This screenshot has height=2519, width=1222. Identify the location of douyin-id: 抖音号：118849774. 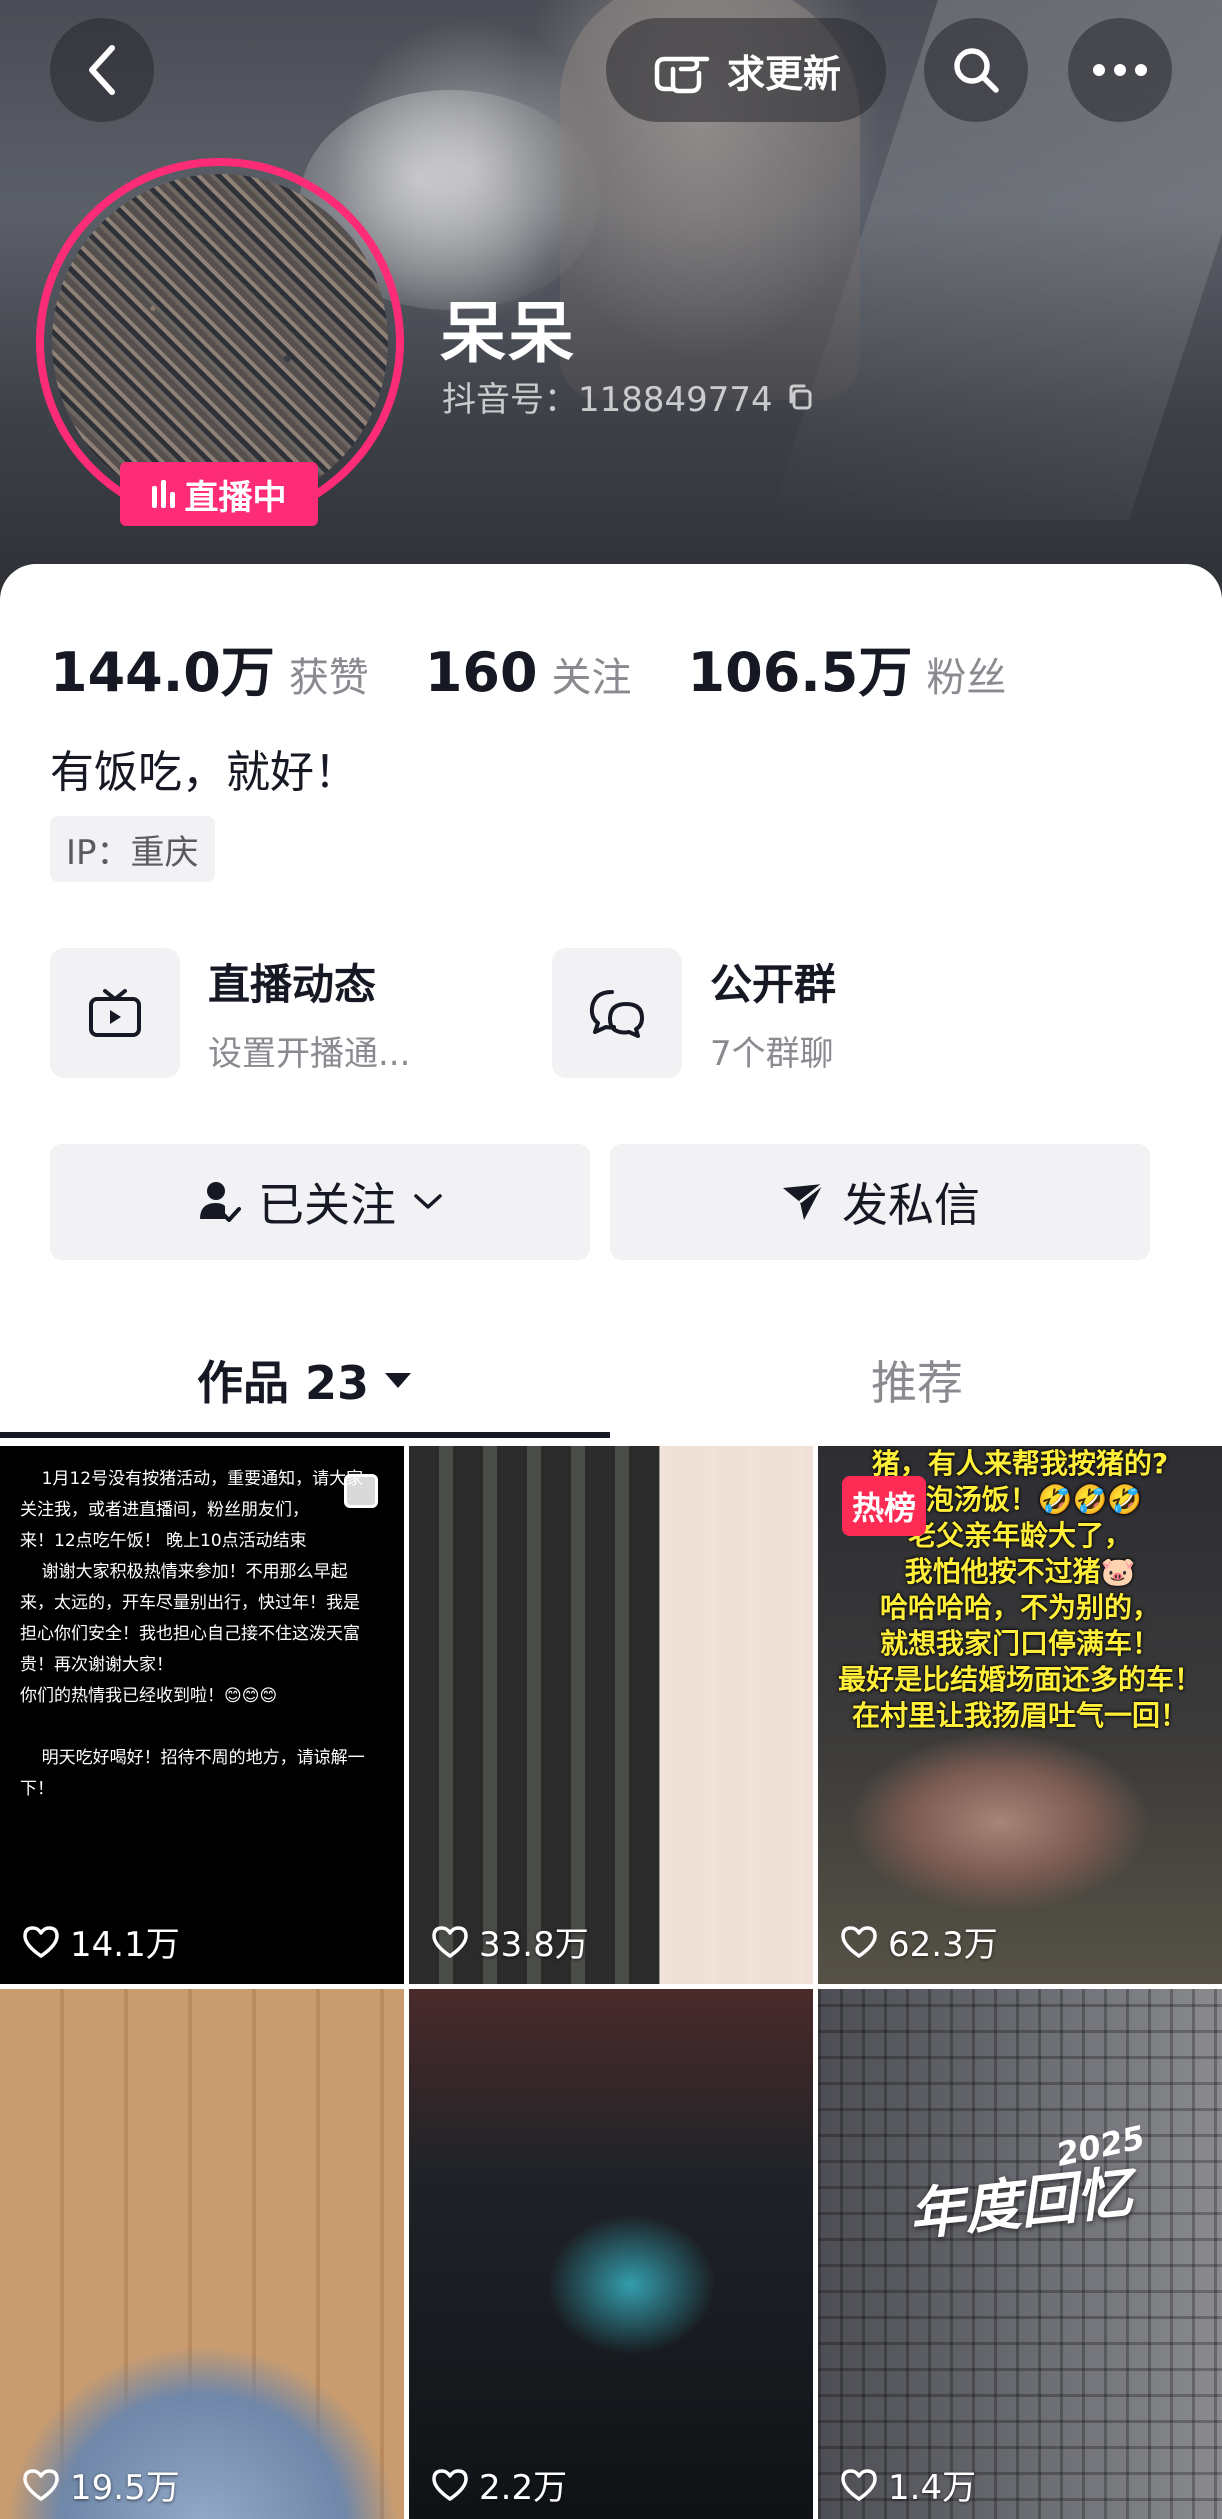
(628, 396).